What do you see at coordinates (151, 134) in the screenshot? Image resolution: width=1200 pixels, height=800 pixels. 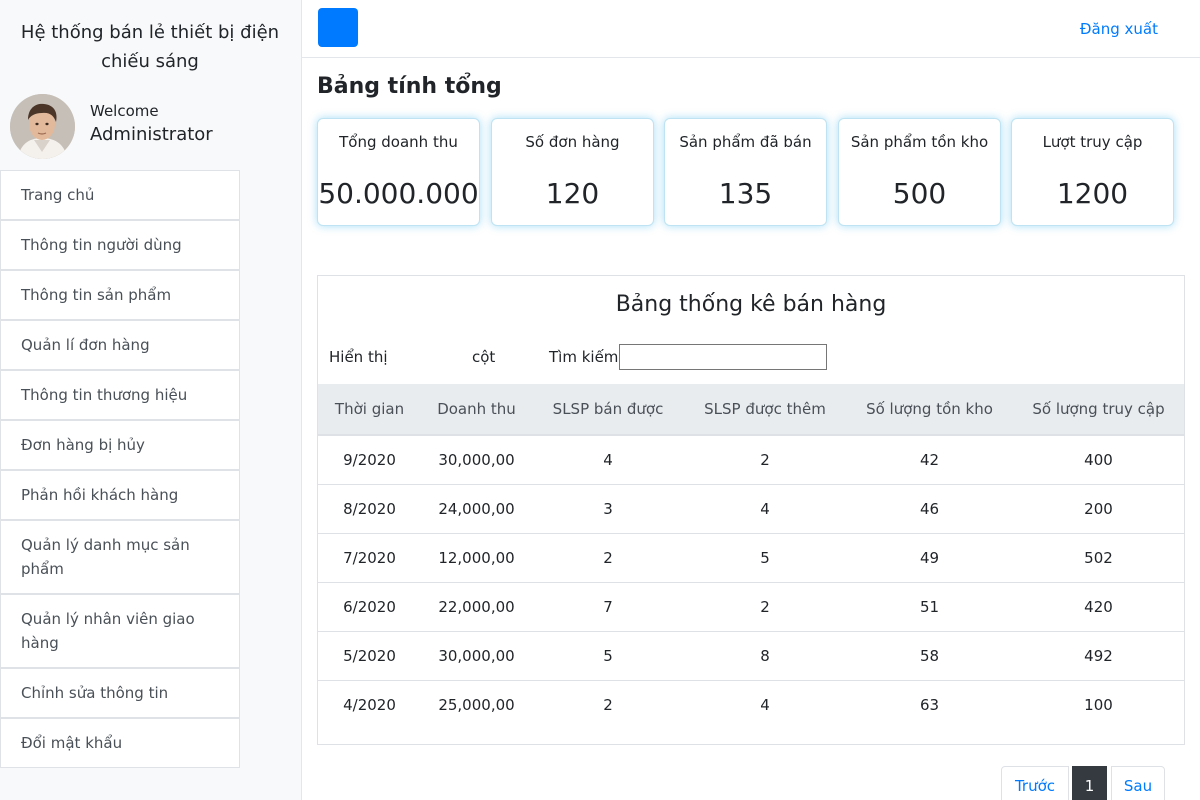 I see `username: Administrator` at bounding box center [151, 134].